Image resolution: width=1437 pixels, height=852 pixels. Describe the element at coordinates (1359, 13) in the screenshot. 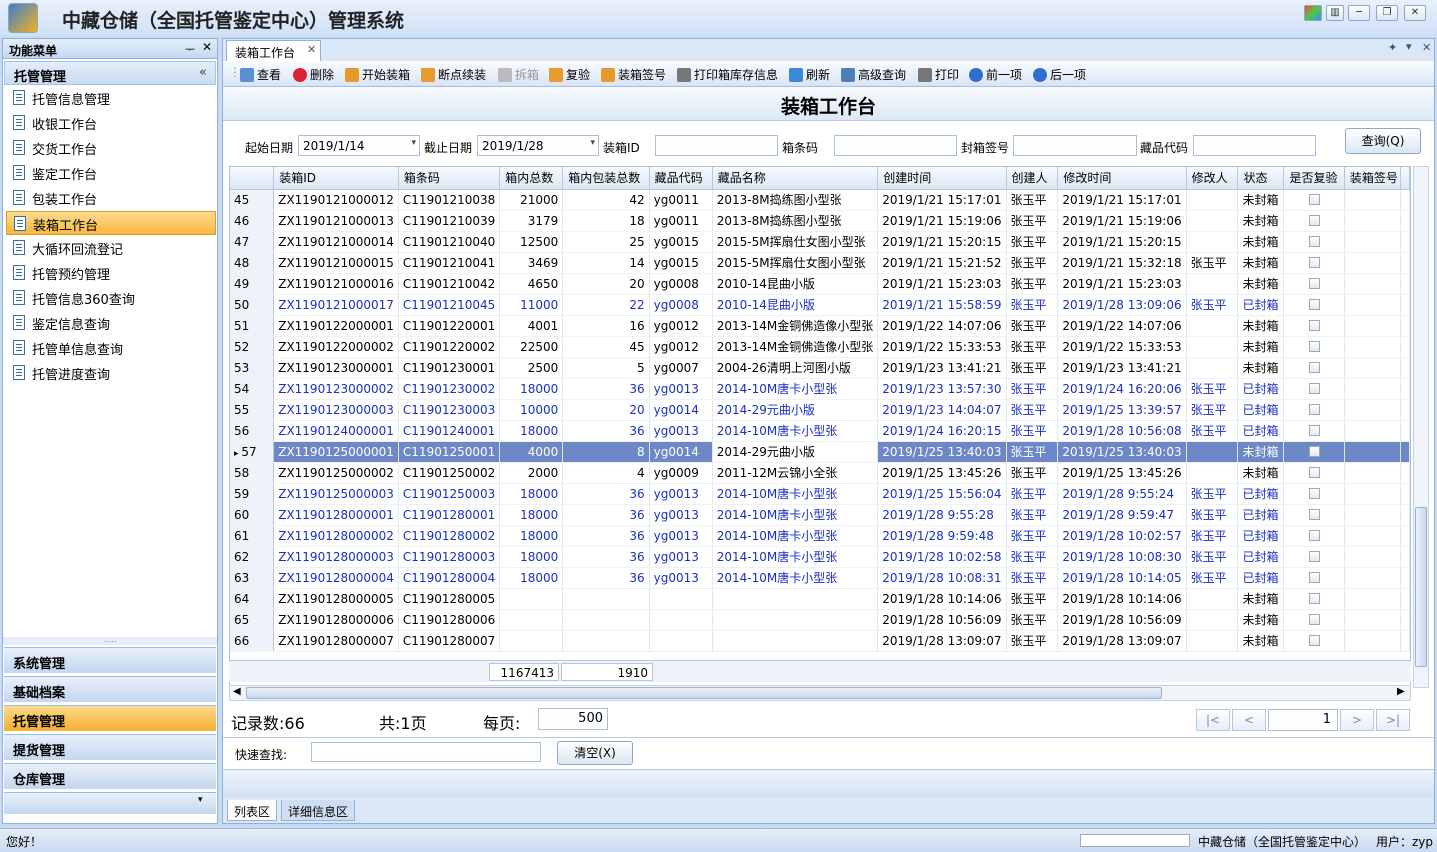

I see `minimize-button: ─` at that location.